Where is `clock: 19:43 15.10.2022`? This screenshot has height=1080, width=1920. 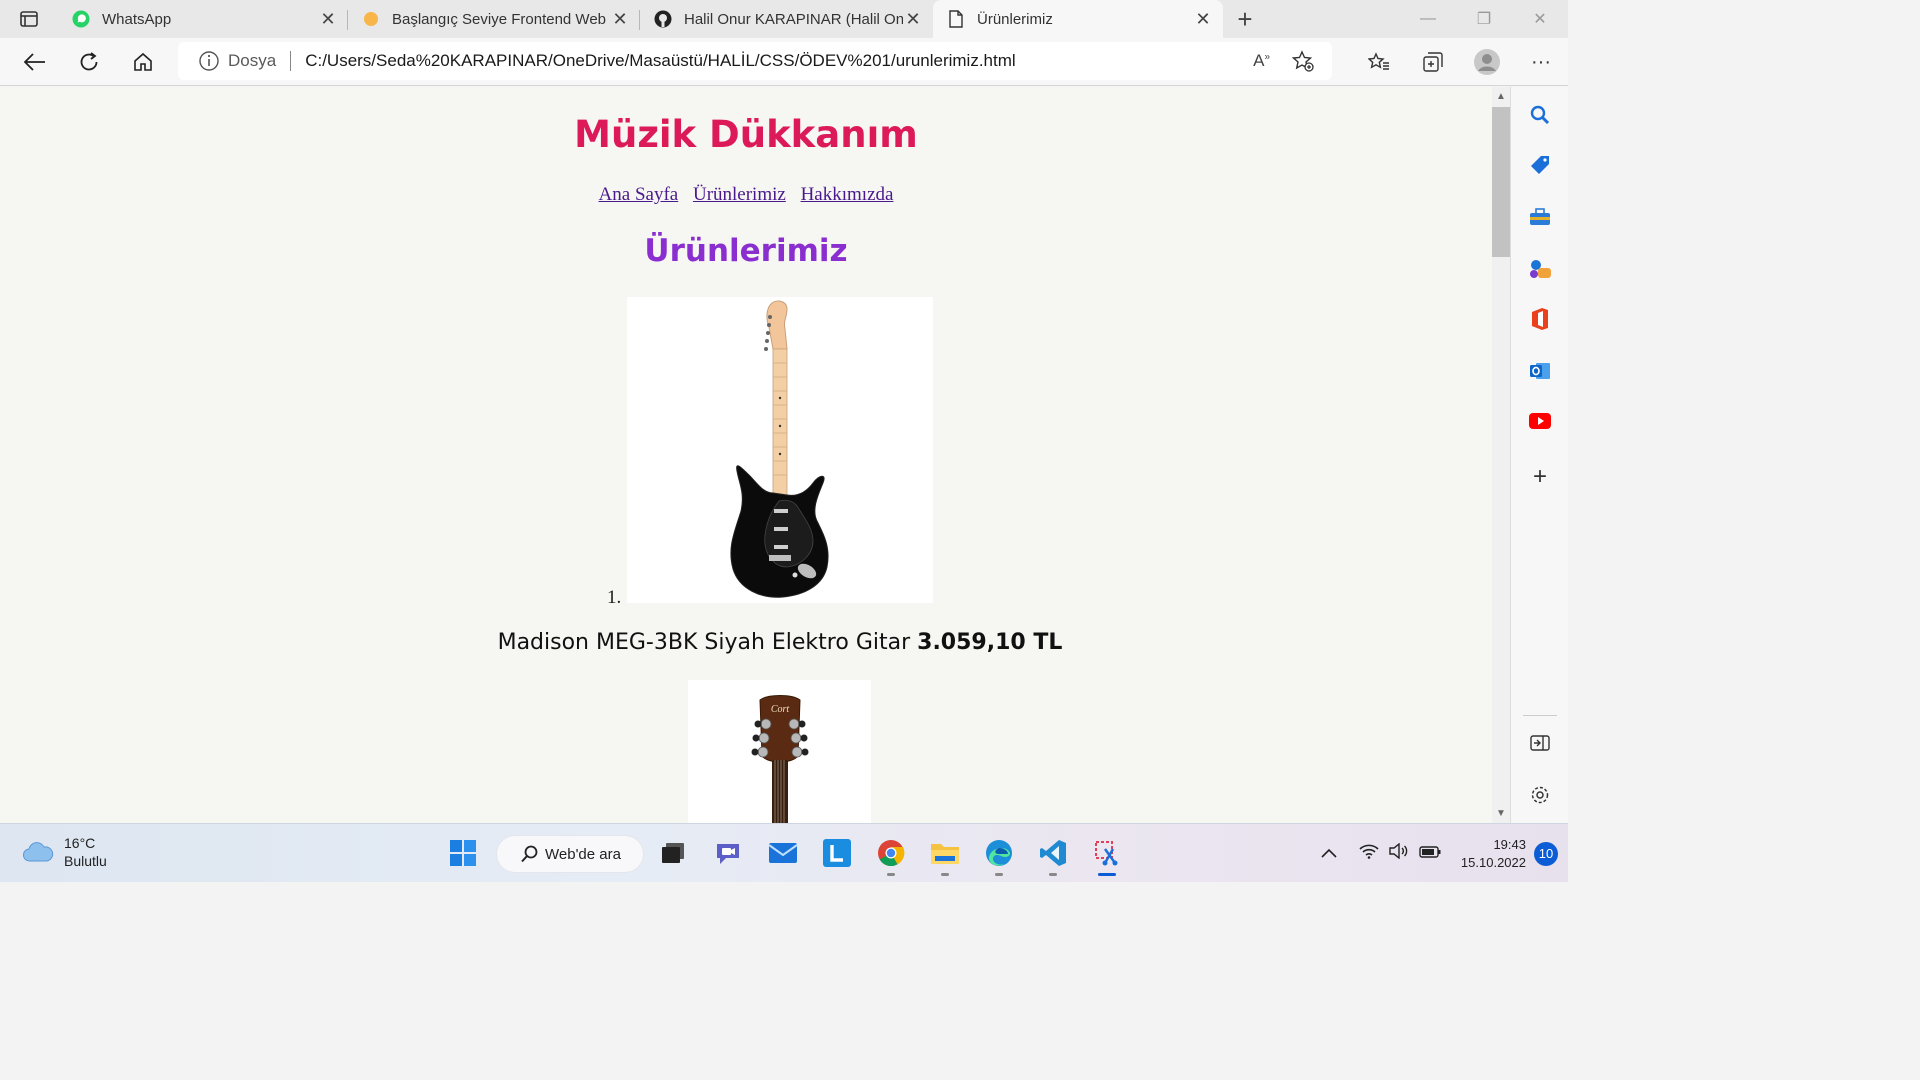
clock: 19:43 15.10.2022 is located at coordinates (1493, 854).